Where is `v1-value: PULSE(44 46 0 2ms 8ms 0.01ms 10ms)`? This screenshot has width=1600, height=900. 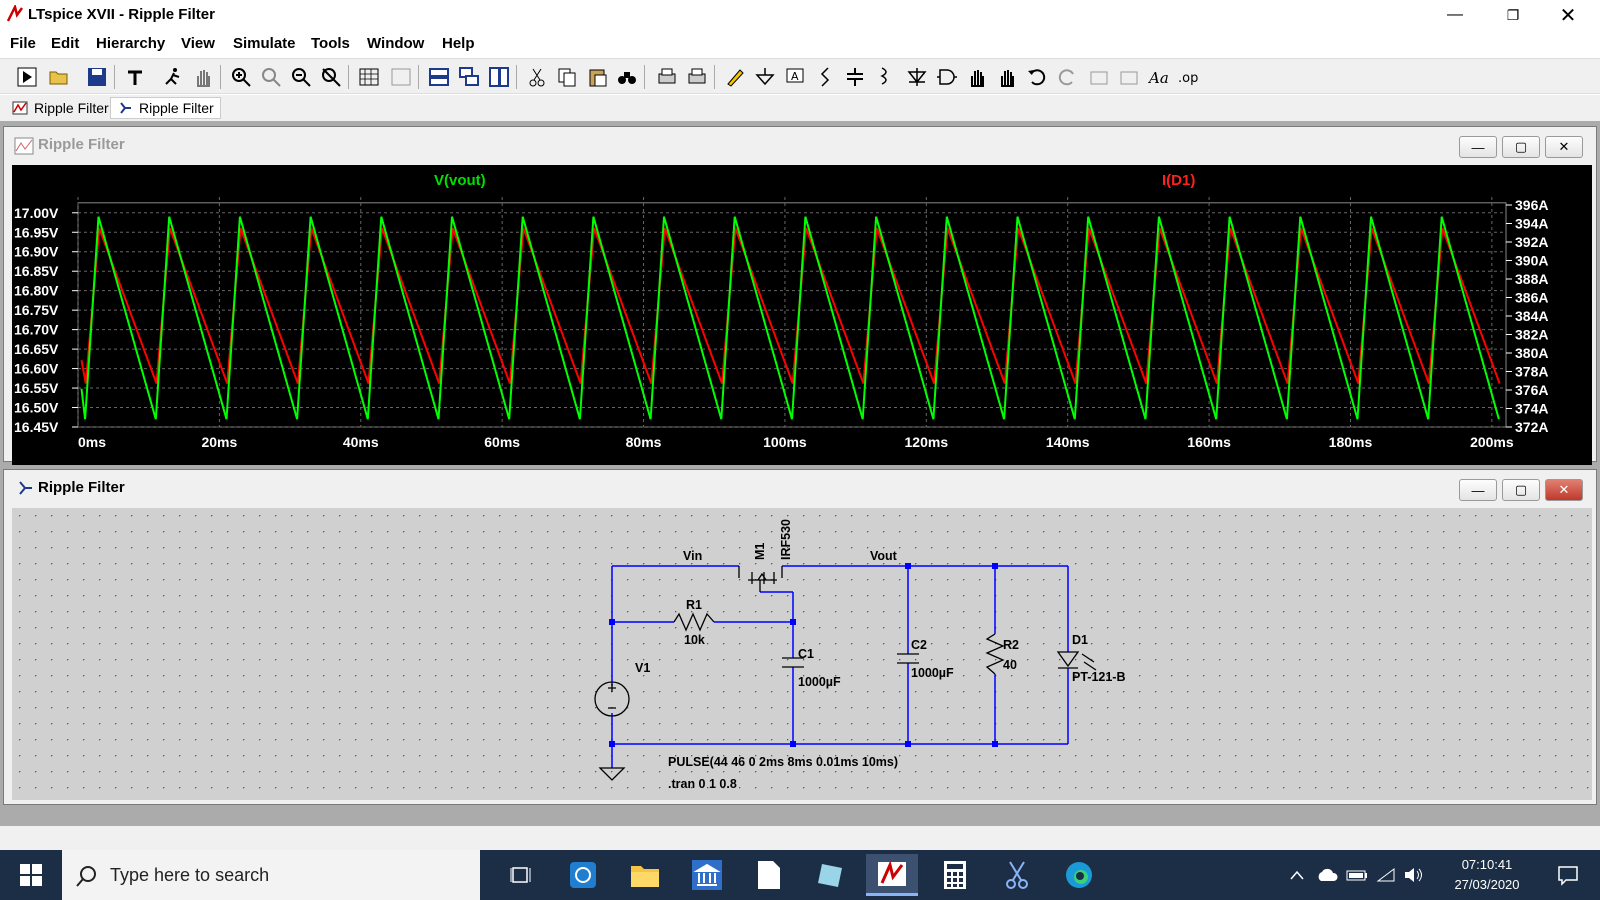
v1-value: PULSE(44 46 0 2ms 8ms 0.01ms 10ms) is located at coordinates (783, 762).